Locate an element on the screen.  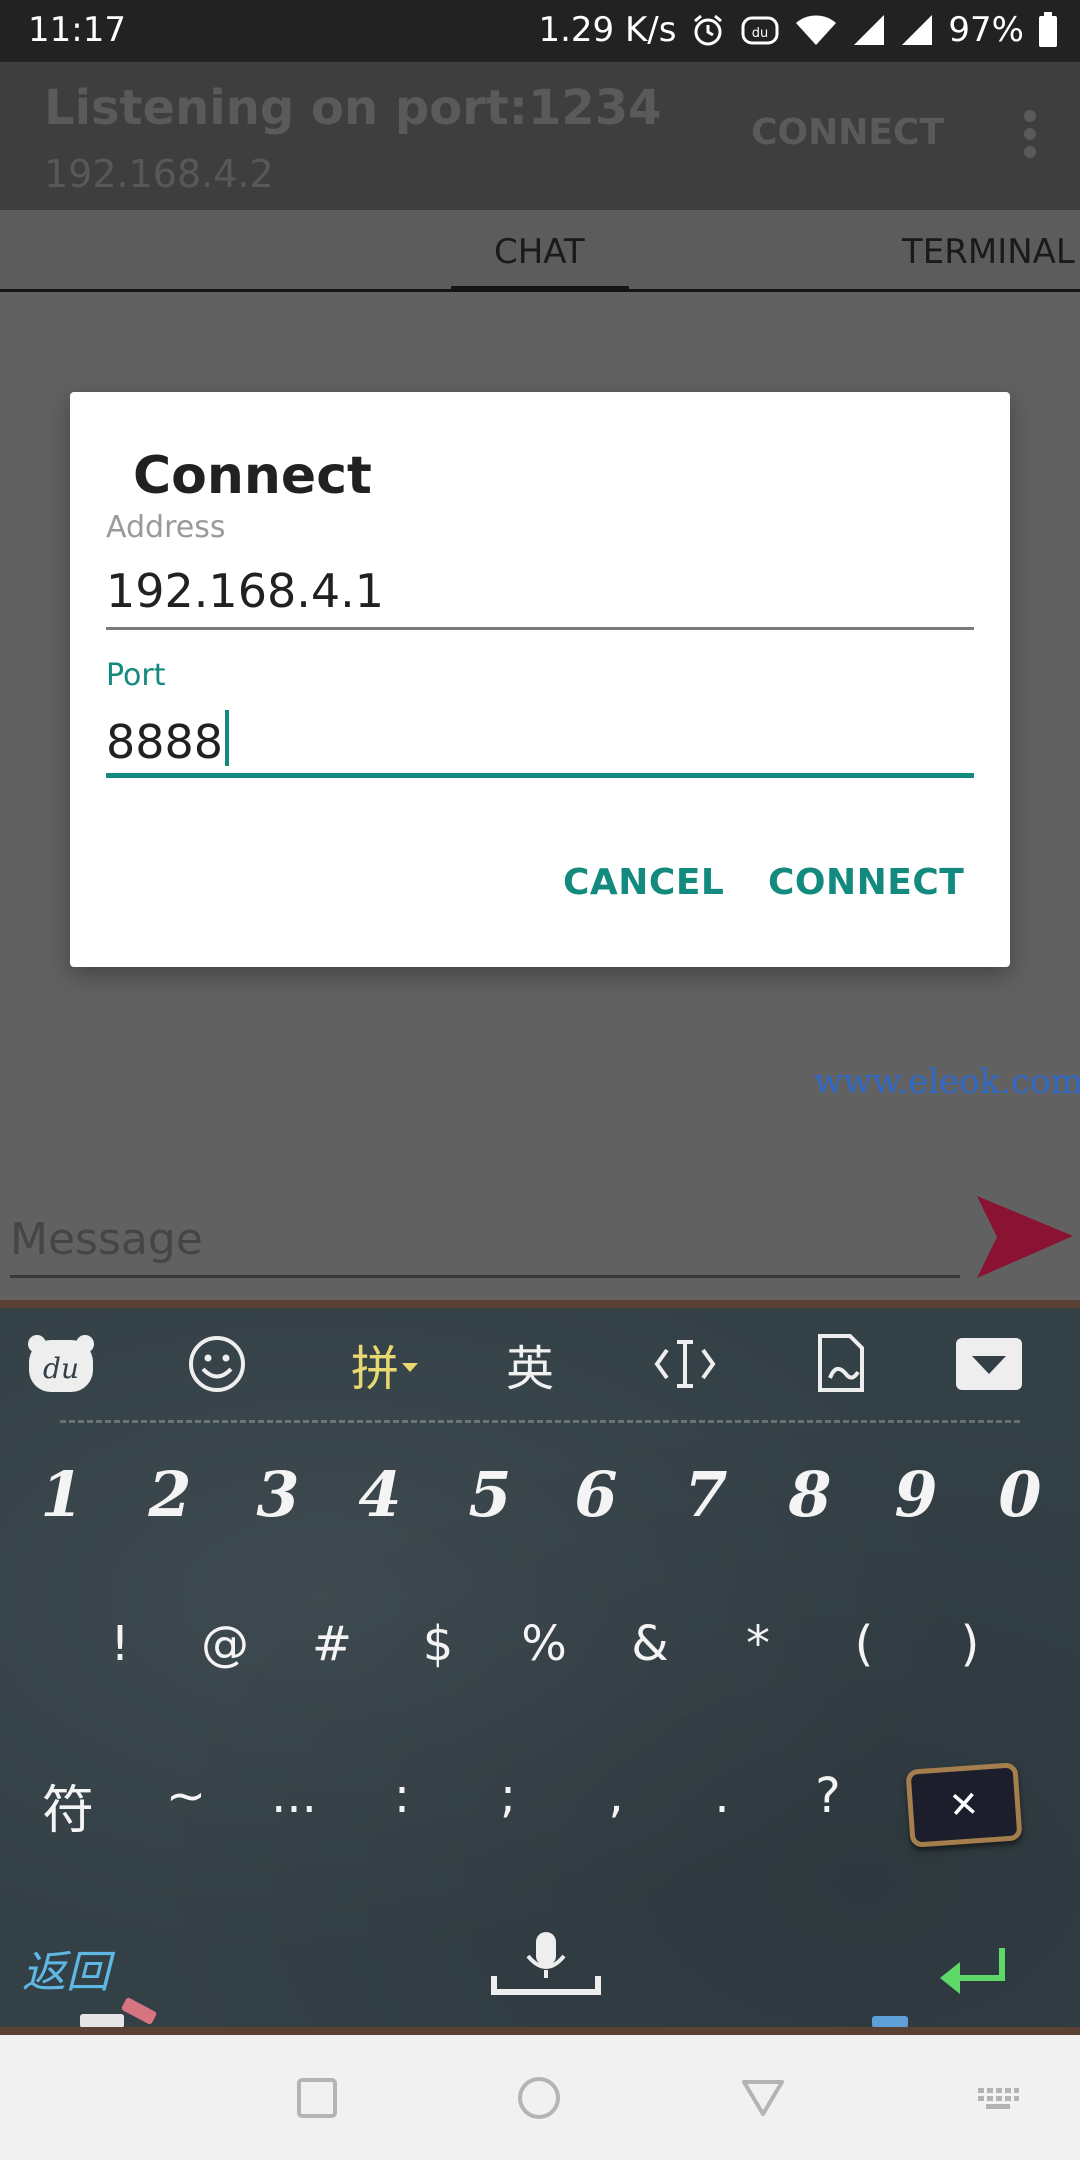
key-semicolon: ; is located at coordinates (508, 1796).